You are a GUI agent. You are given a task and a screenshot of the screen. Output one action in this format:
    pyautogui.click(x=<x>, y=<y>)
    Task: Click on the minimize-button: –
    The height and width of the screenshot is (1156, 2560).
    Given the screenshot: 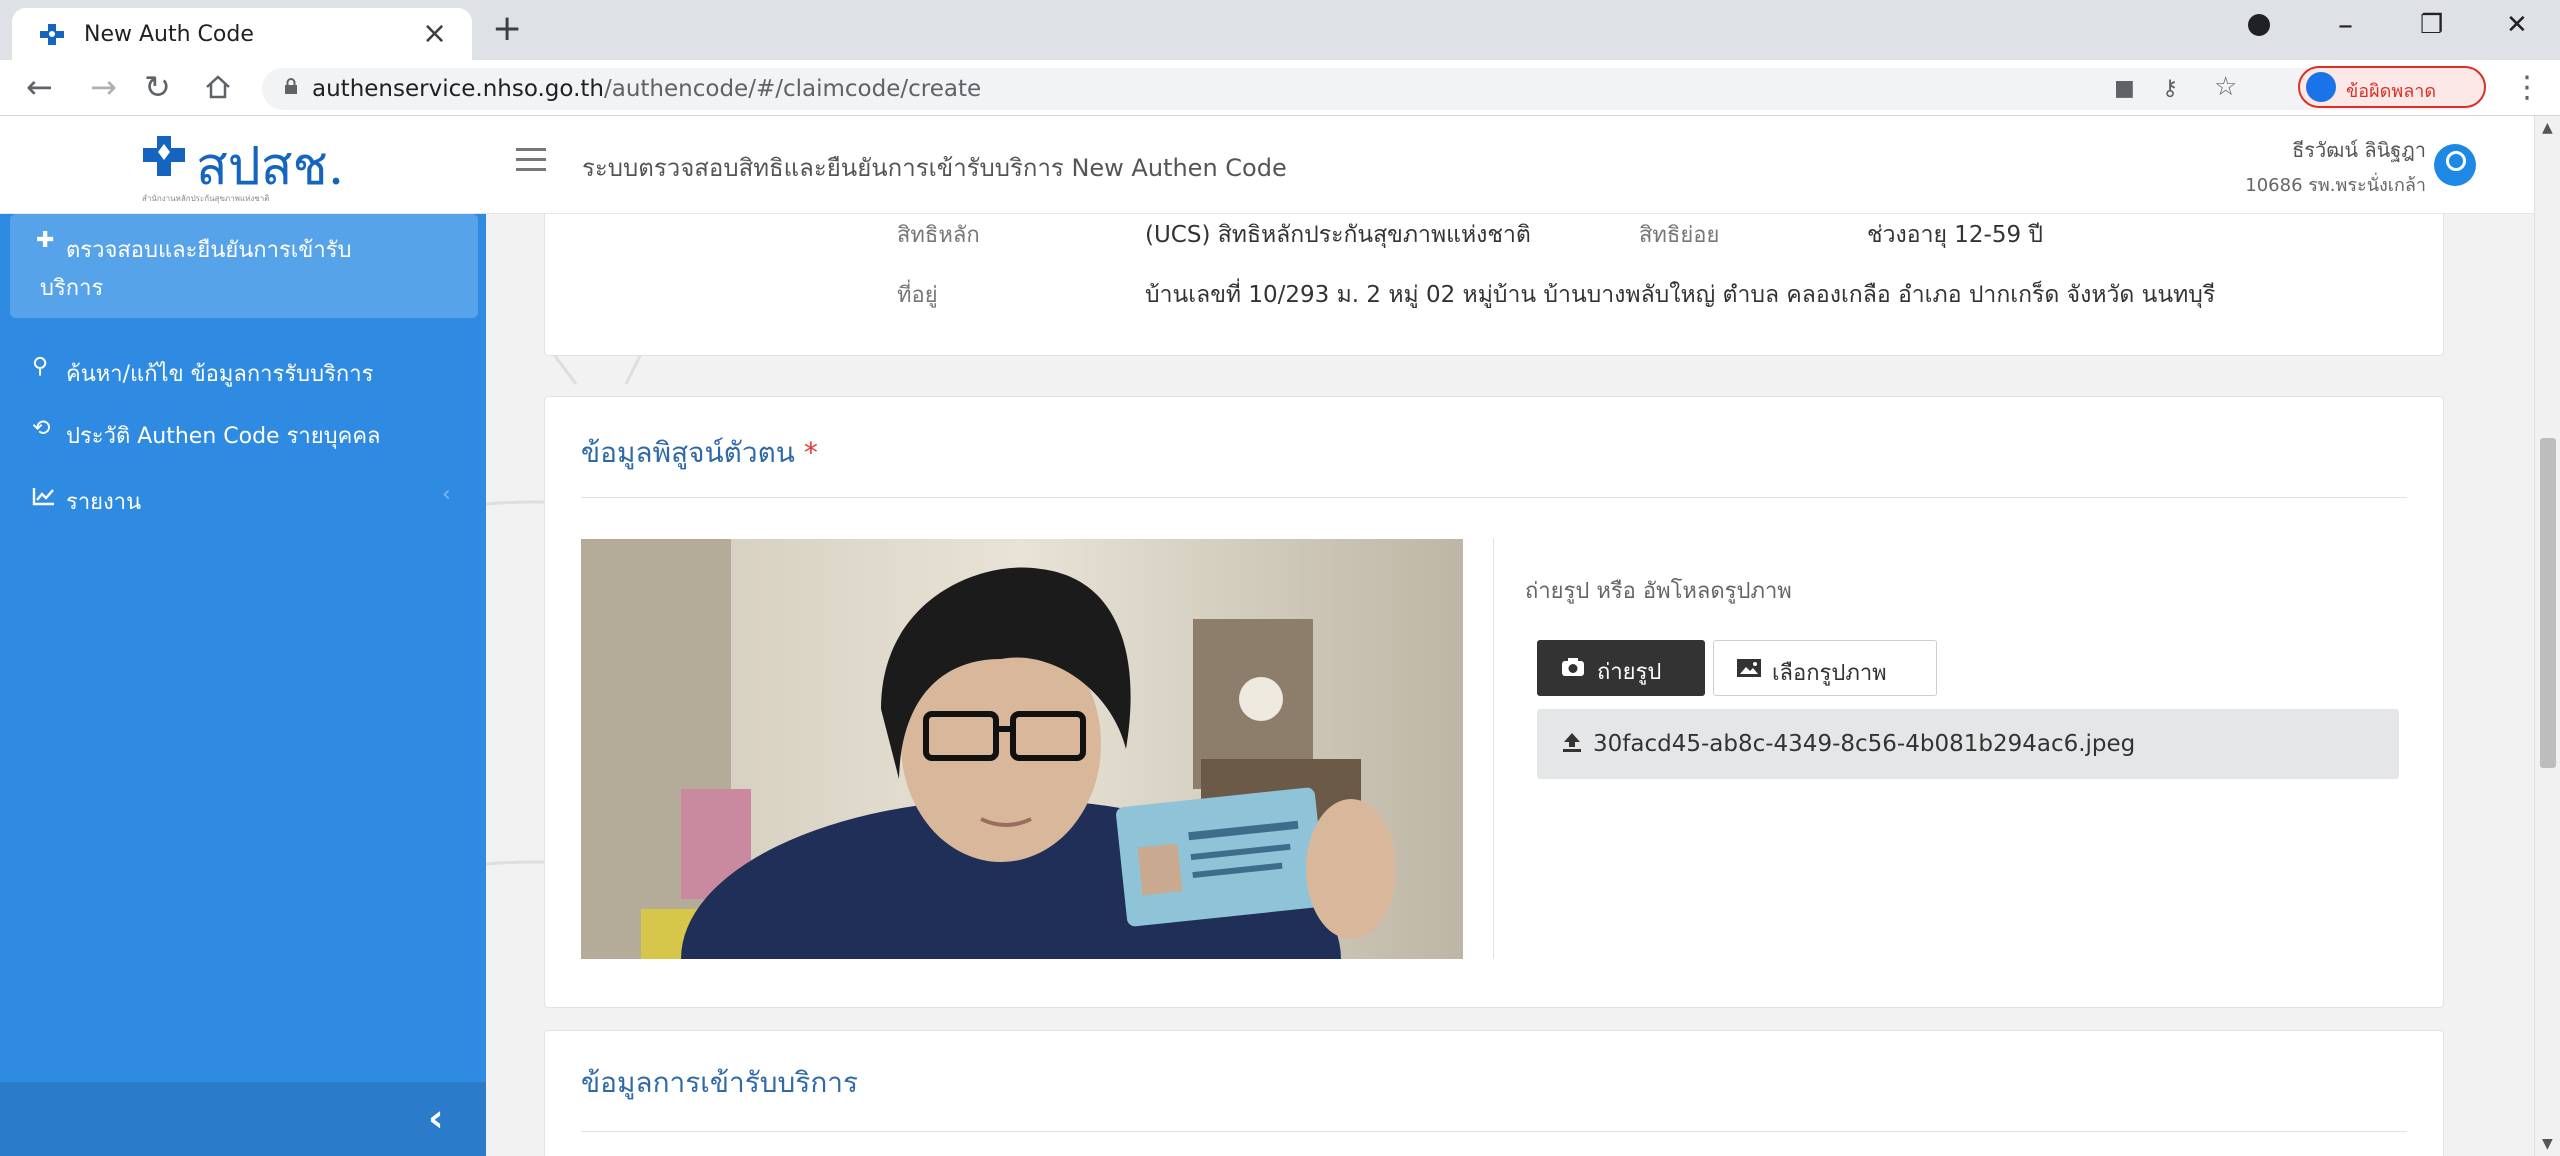 What is the action you would take?
    pyautogui.click(x=2345, y=25)
    